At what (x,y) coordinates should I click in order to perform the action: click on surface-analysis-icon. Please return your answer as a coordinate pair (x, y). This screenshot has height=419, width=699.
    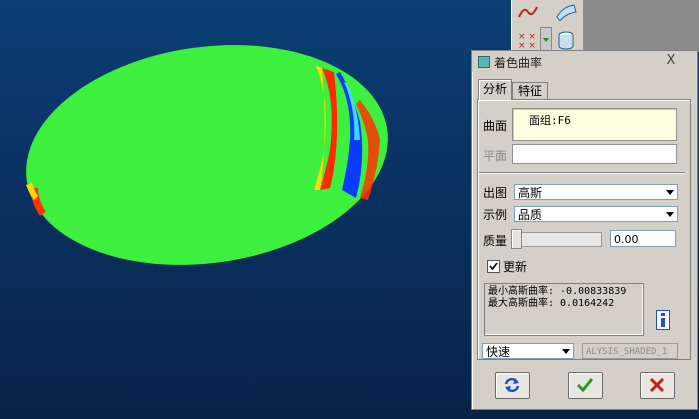
    Looking at the image, I should click on (484, 62).